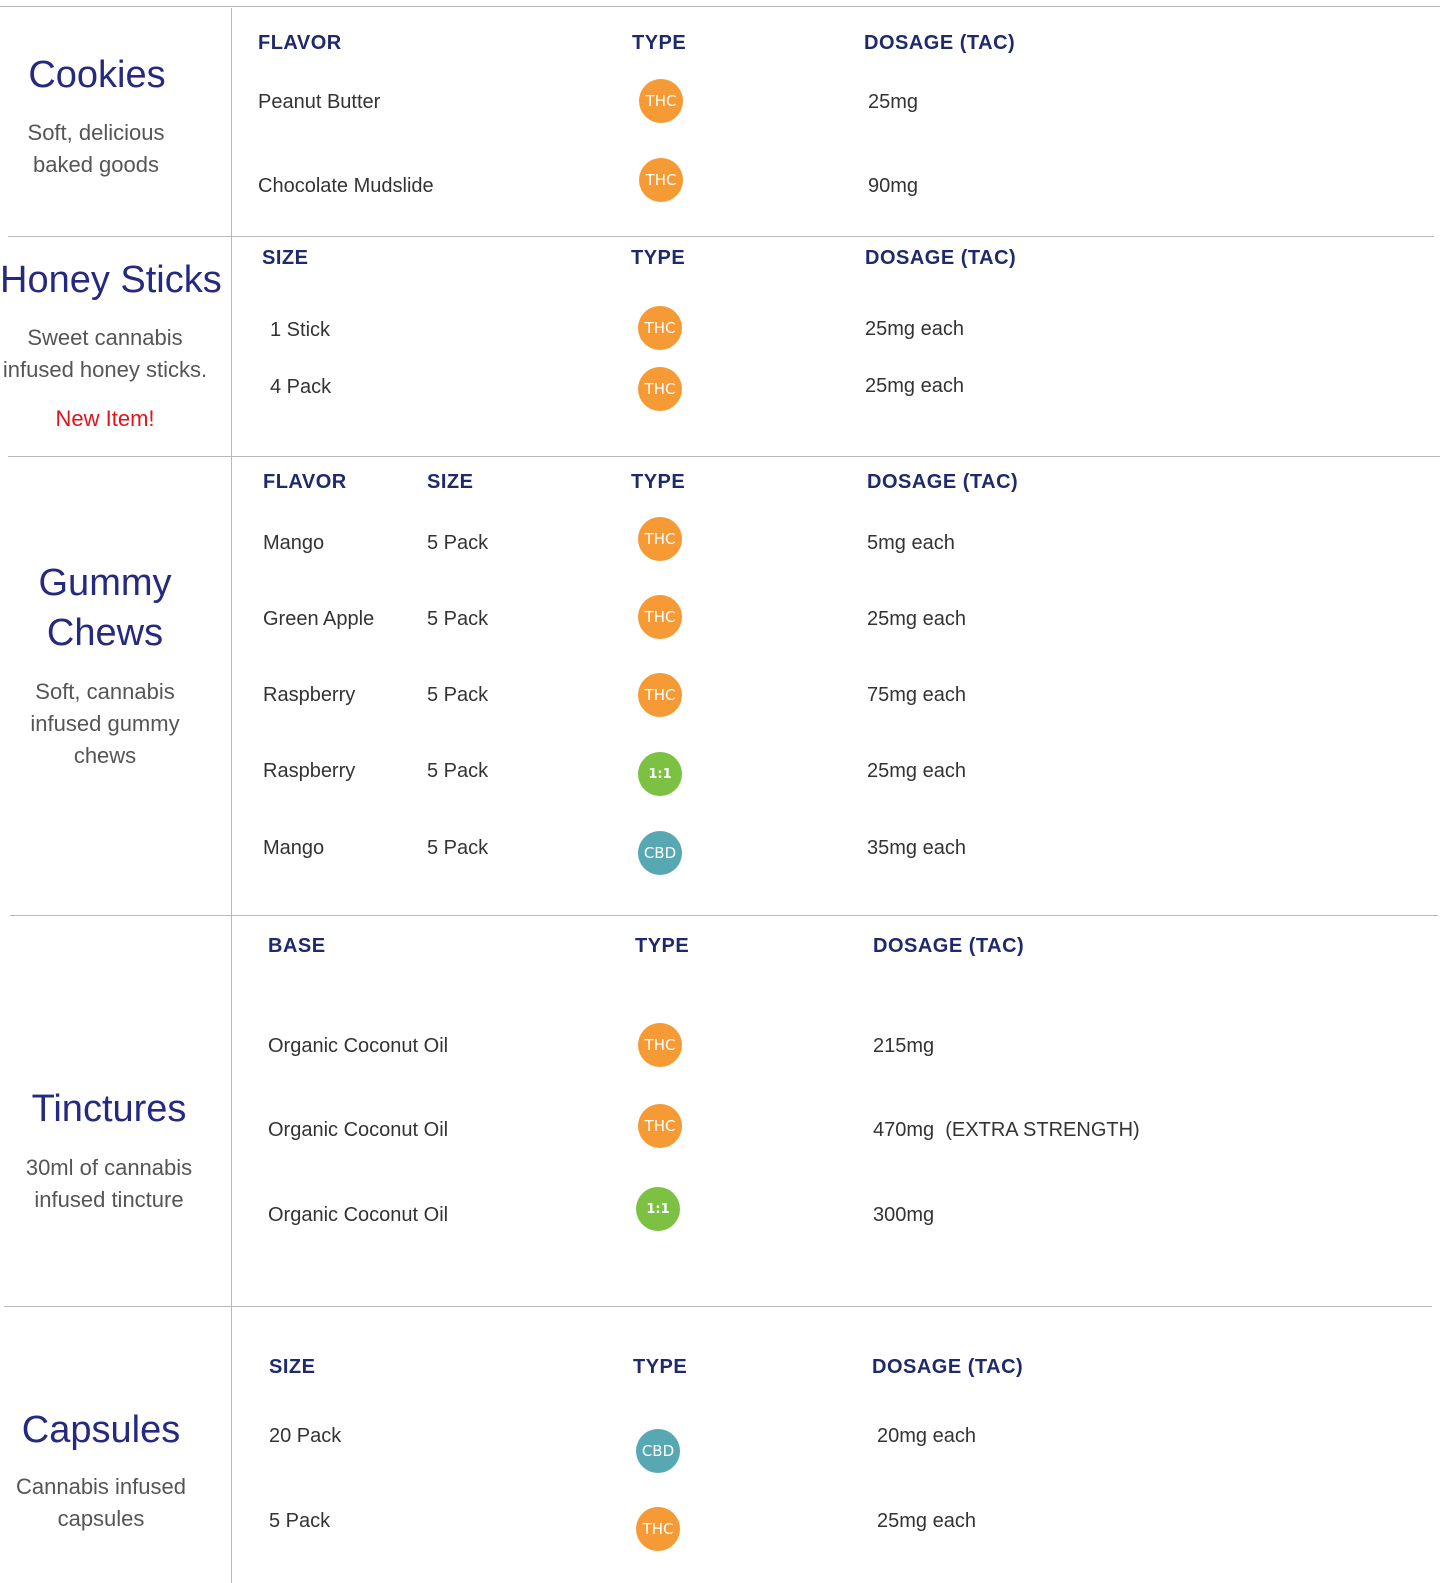 The image size is (1453, 1583). Describe the element at coordinates (319, 619) in the screenshot. I see `flavor-cell: Green Apple` at that location.